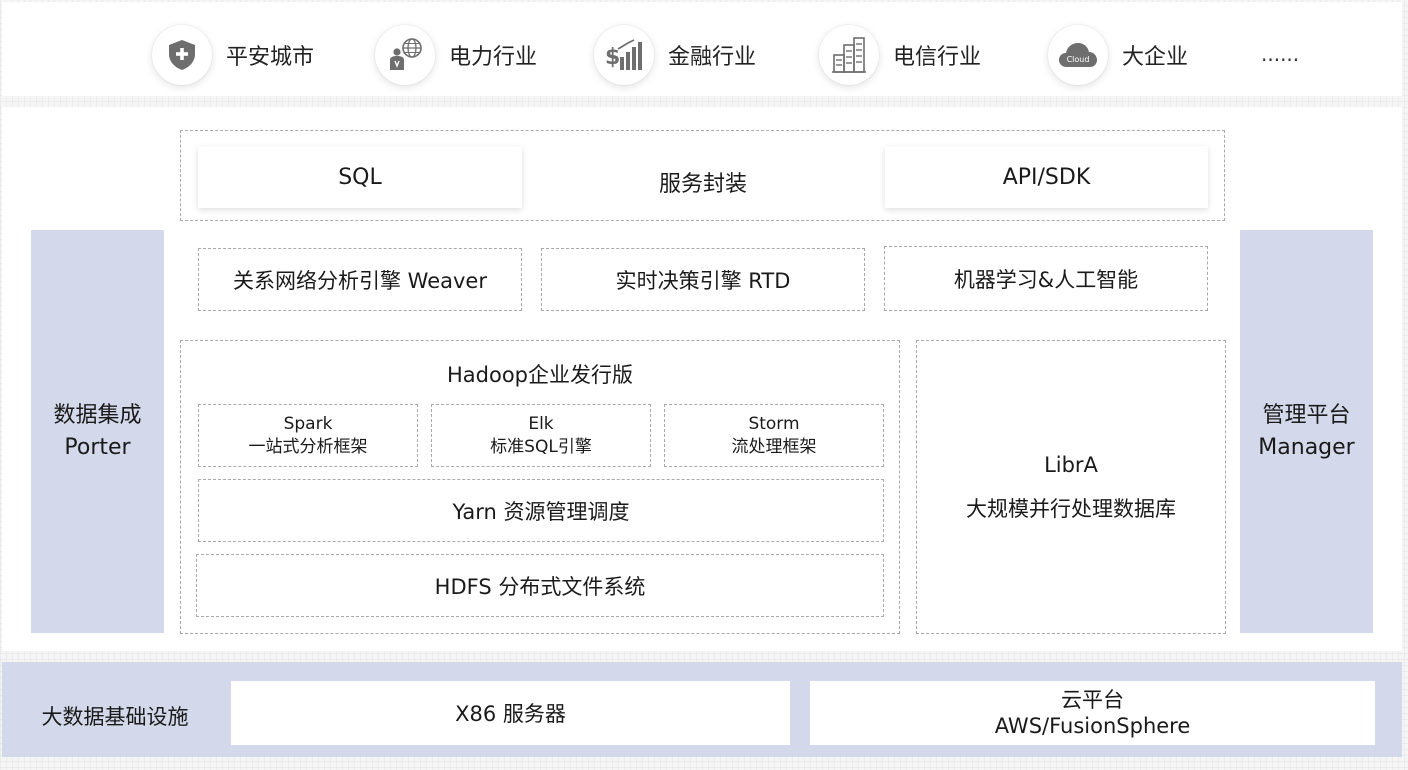 The width and height of the screenshot is (1408, 770). What do you see at coordinates (182, 55) in the screenshot?
I see `shield-plus-icon` at bounding box center [182, 55].